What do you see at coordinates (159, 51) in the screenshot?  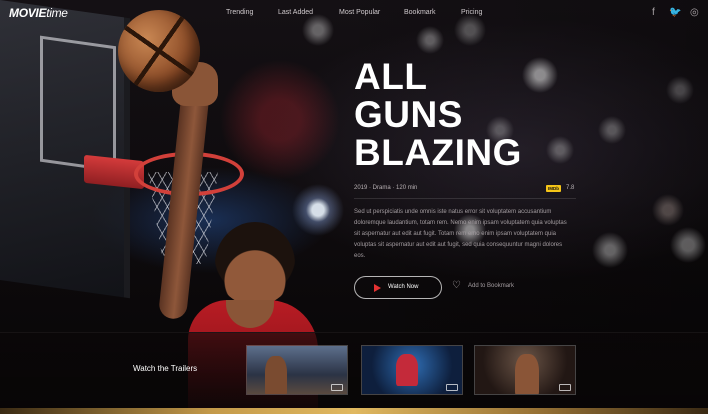 I see `basketball` at bounding box center [159, 51].